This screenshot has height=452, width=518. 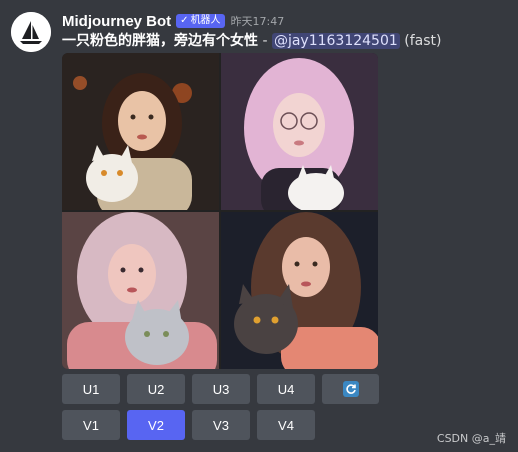 I want to click on variation-4-button: V4, so click(x=286, y=425).